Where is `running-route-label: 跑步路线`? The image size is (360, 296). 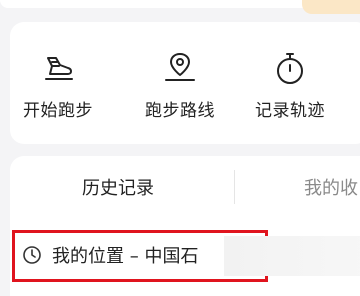 running-route-label: 跑步路线 is located at coordinates (180, 111).